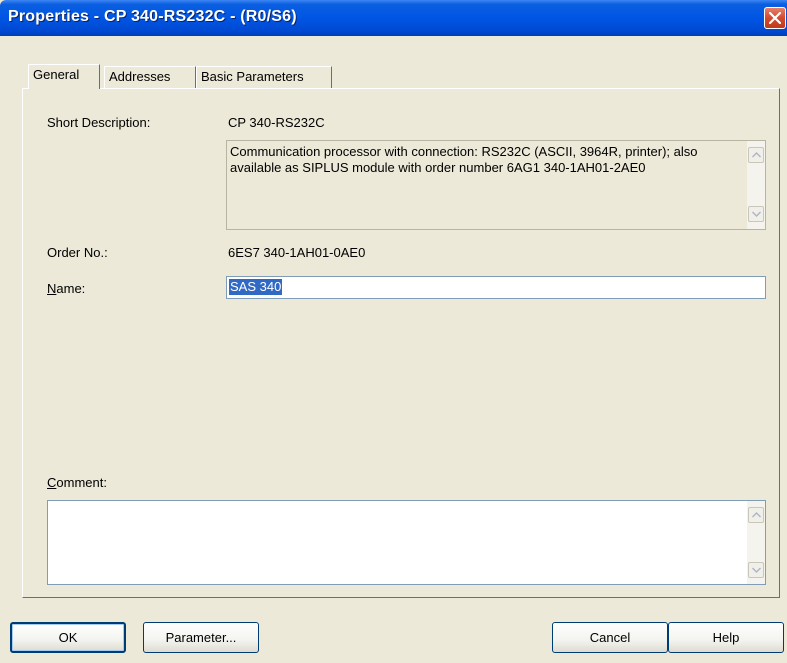  Describe the element at coordinates (56, 74) in the screenshot. I see `tab-general-label: General` at that location.